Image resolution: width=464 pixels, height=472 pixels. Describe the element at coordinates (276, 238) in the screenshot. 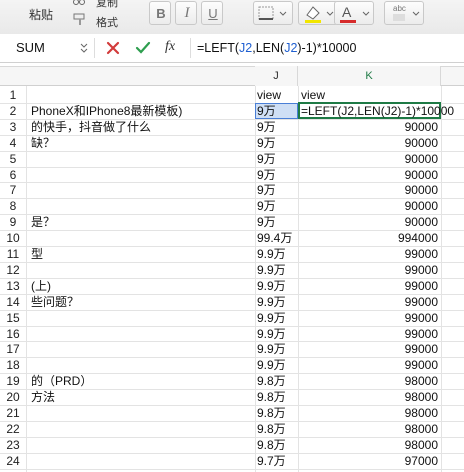

I see `cell-view-text: 99.4万` at that location.